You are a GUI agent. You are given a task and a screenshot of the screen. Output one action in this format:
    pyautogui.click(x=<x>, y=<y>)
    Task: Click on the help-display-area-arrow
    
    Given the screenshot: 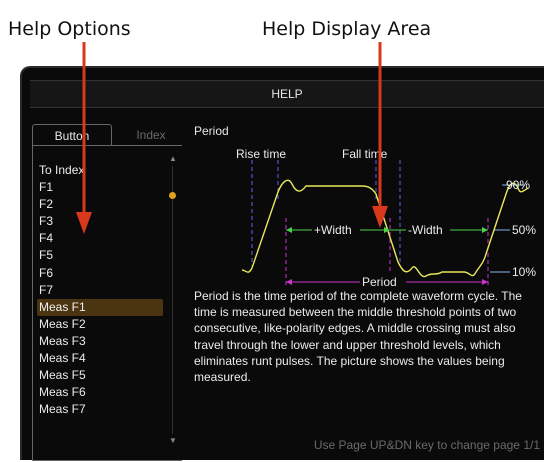 What is the action you would take?
    pyautogui.click(x=380, y=135)
    